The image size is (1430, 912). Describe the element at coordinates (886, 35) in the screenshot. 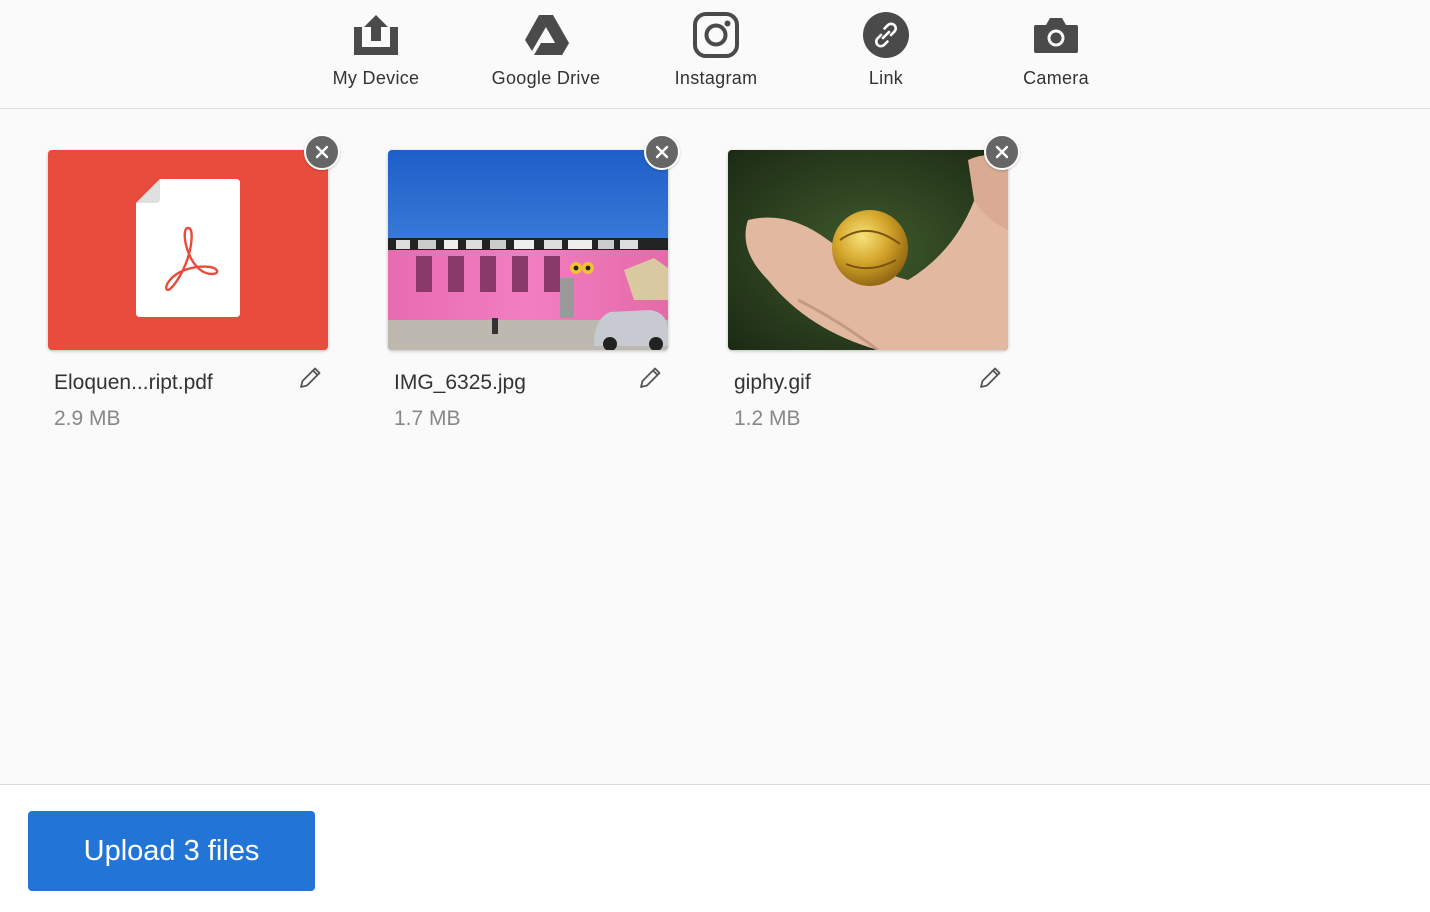

I see `link-icon` at that location.